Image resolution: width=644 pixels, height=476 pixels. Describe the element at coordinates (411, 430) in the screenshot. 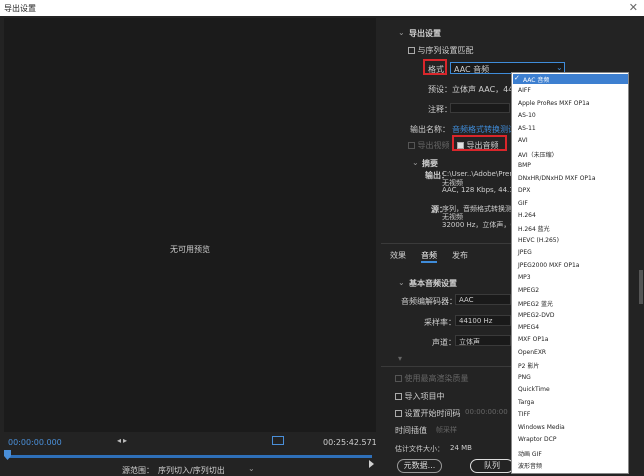

I see `time-interpolation-label: 时间插值` at that location.